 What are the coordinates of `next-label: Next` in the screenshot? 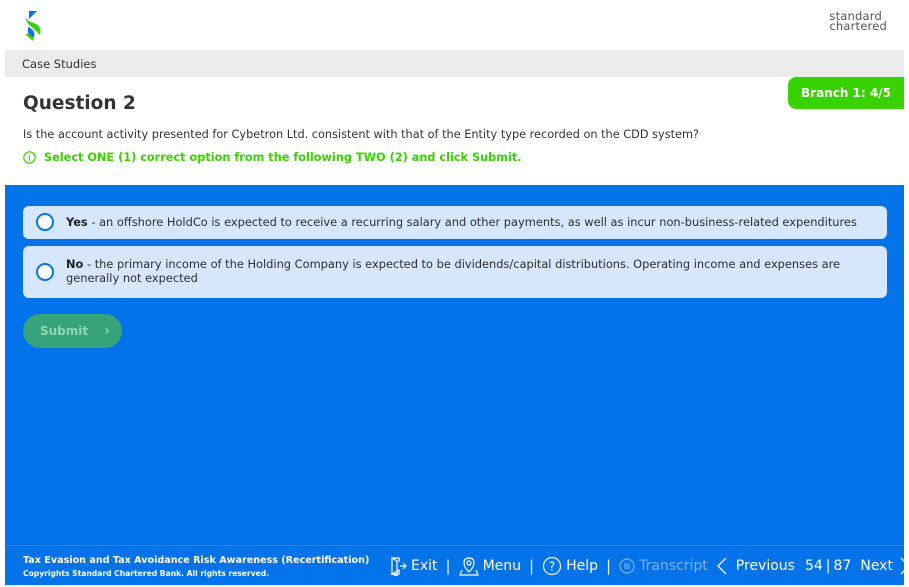 It's located at (876, 566).